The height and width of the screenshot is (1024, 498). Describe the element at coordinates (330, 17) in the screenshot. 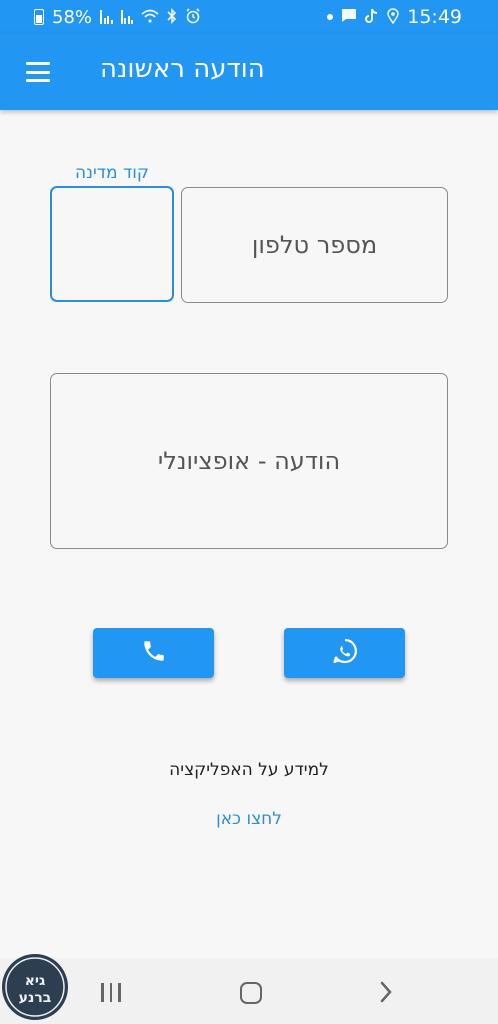

I see `notification-dot-icon` at that location.